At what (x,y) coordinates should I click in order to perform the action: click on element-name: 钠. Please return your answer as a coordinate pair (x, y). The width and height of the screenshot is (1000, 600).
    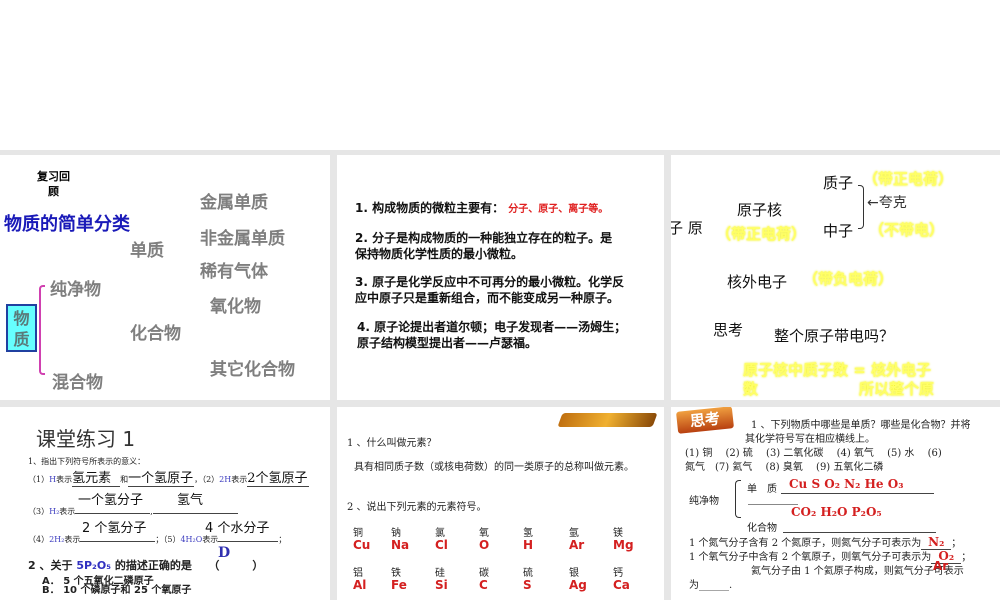
    Looking at the image, I should click on (396, 533).